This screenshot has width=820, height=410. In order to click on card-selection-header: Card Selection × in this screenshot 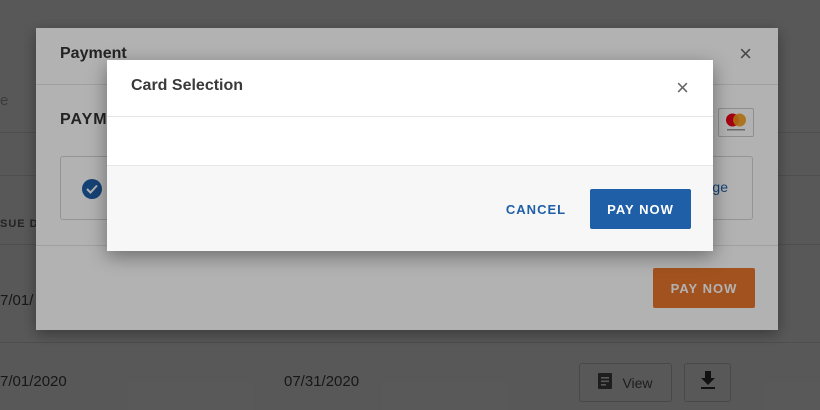, I will do `click(410, 88)`.